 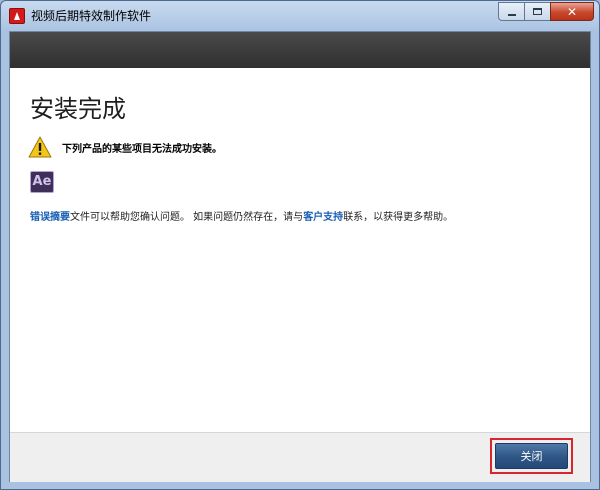 What do you see at coordinates (42, 182) in the screenshot?
I see `after-effects-icon: Ae` at bounding box center [42, 182].